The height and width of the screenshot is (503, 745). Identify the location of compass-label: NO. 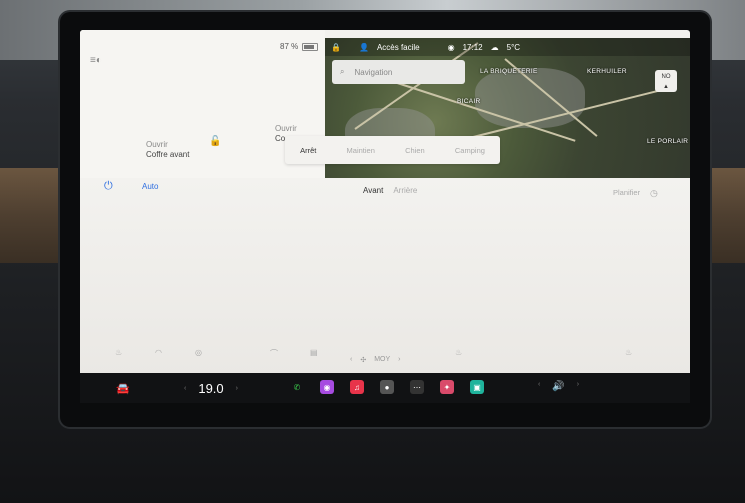
(666, 77).